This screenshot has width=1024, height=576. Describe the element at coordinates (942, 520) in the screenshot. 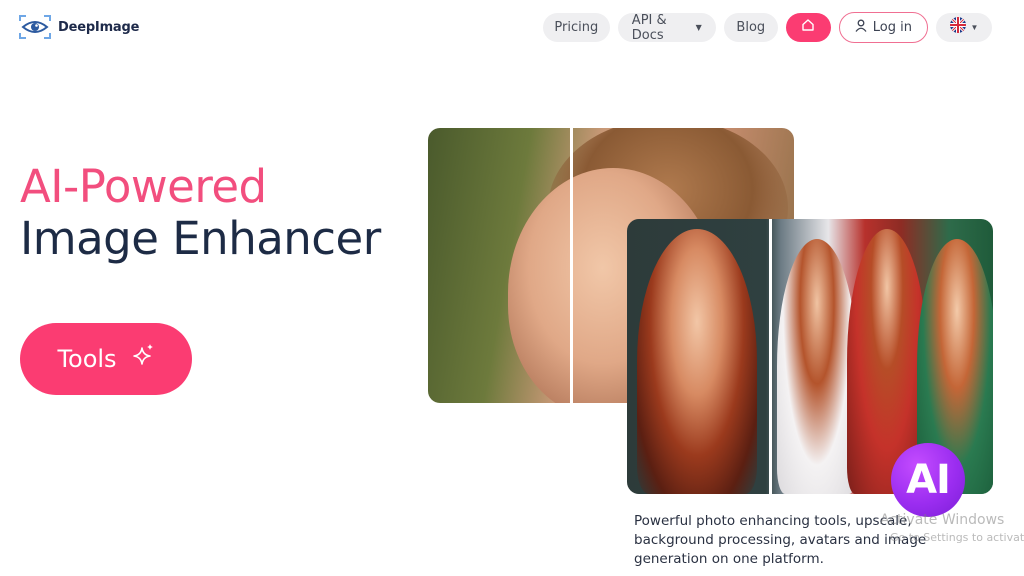

I see `activate-windows-watermark: Activate Windows` at that location.